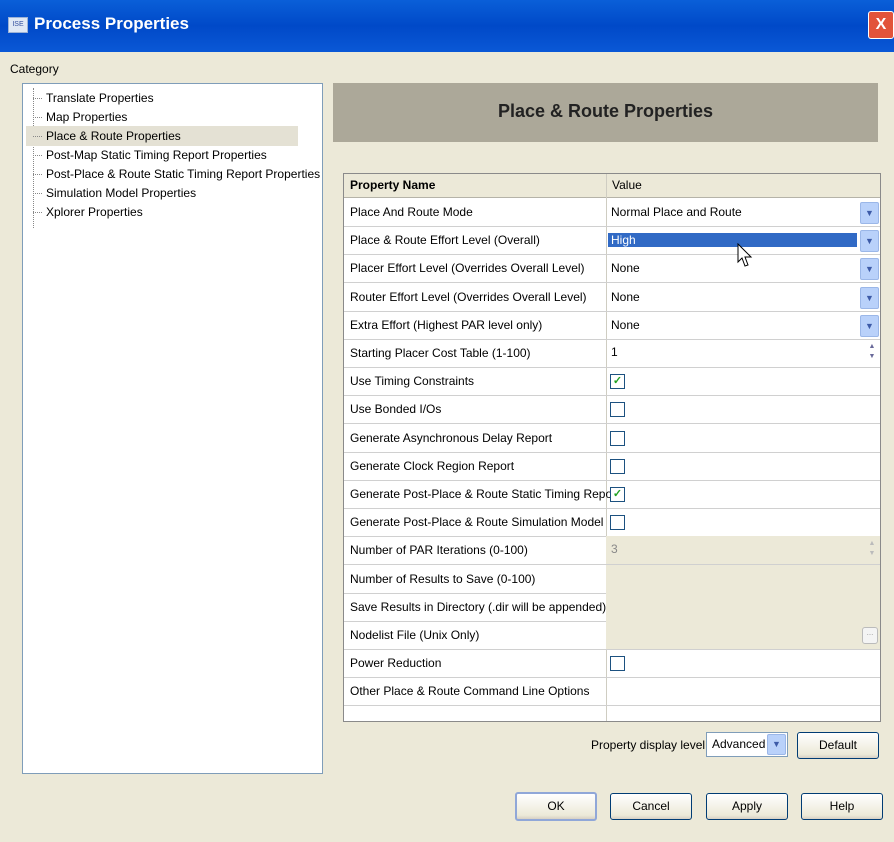  I want to click on spinner-value: 3, so click(614, 549).